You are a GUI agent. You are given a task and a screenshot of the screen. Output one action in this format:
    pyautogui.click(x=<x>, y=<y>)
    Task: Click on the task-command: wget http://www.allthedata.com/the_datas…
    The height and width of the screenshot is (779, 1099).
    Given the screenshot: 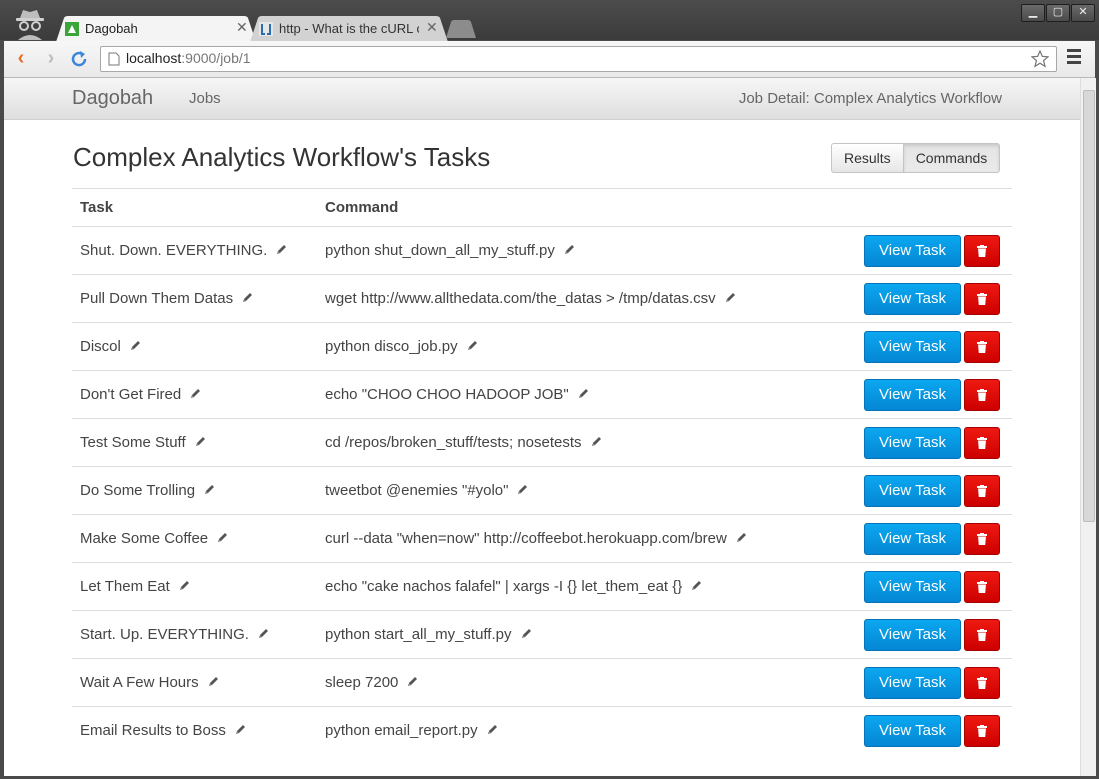 What is the action you would take?
    pyautogui.click(x=520, y=298)
    